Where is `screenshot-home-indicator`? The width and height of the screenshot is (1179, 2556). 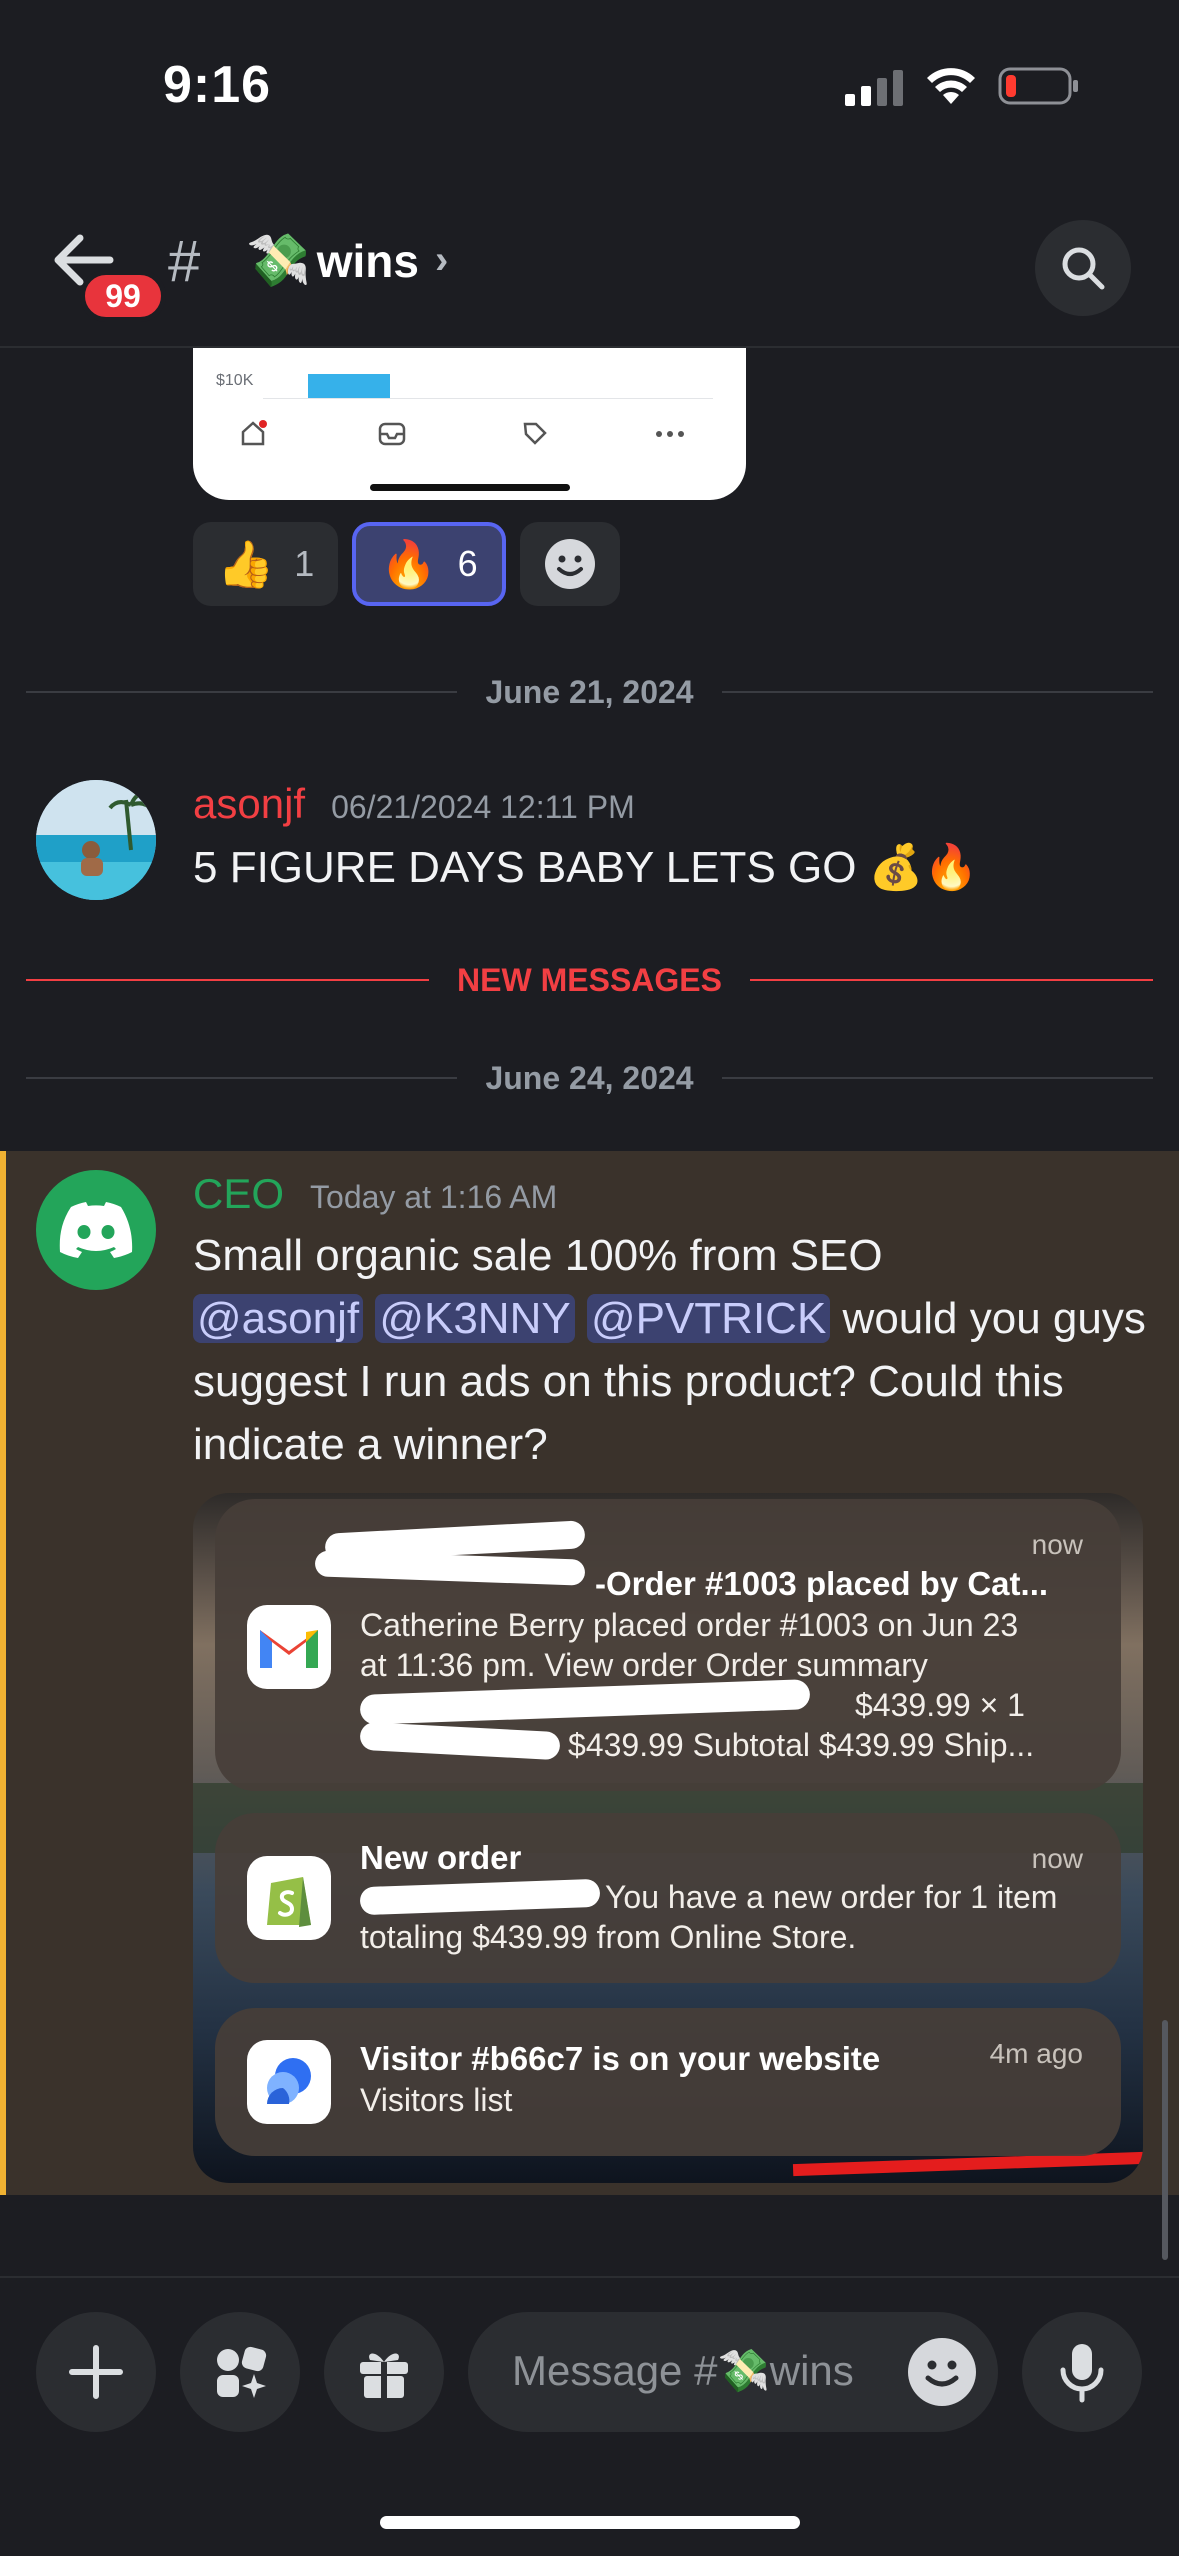
screenshot-home-indicator is located at coordinates (470, 487).